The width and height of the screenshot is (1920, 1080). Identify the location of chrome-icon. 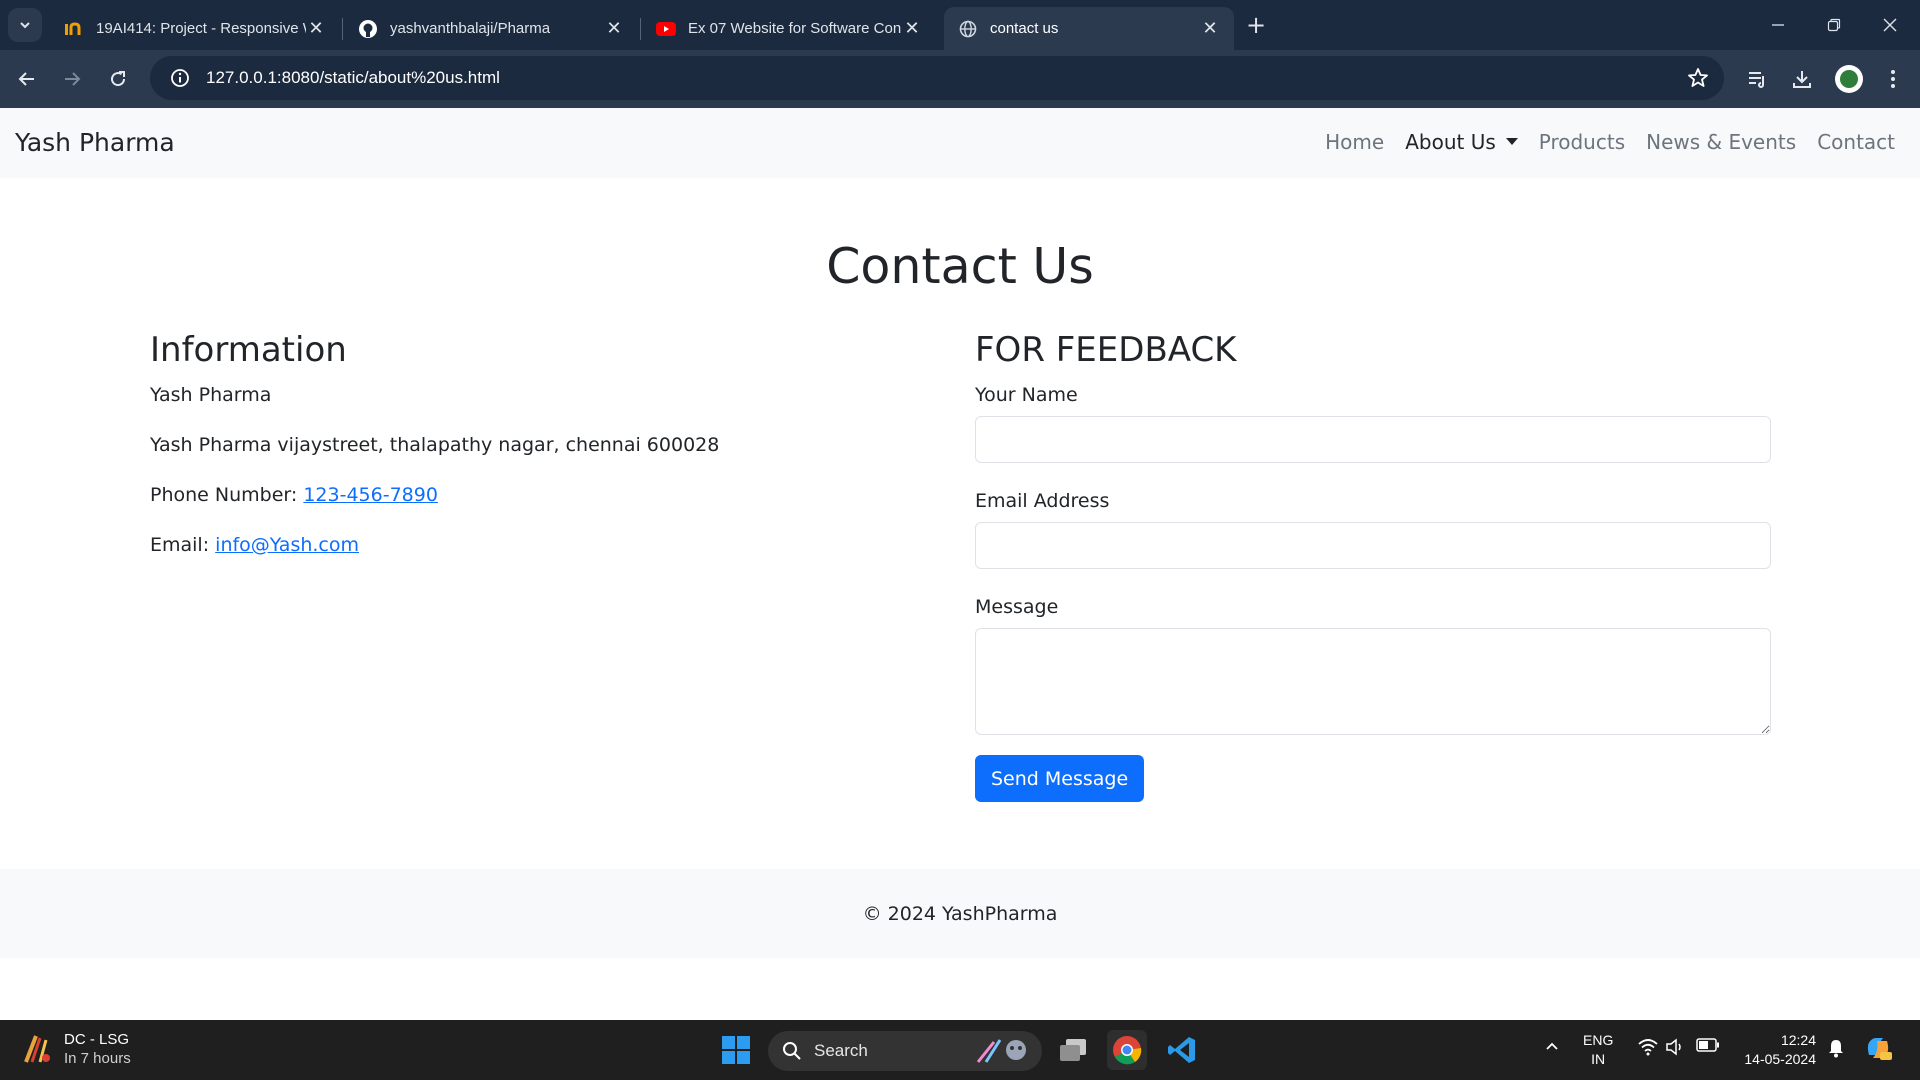
(1127, 1050).